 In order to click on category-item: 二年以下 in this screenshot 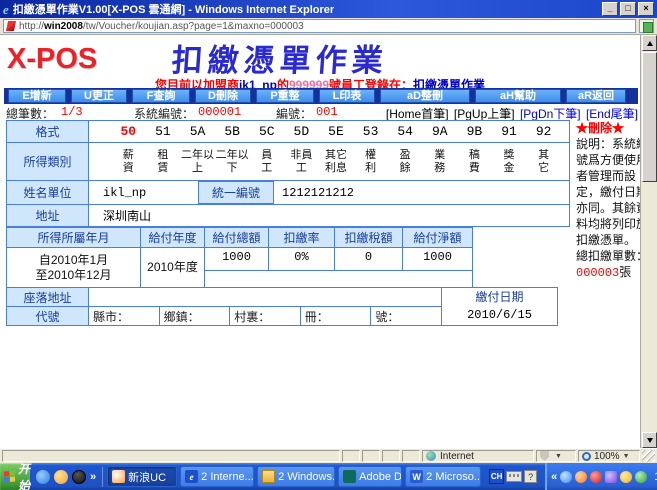, I will do `click(232, 162)`.